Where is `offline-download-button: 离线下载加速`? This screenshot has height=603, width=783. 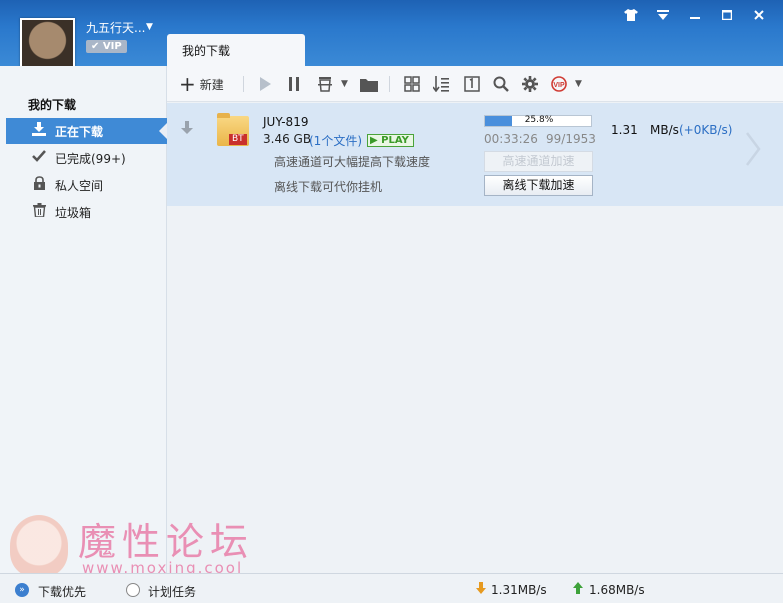 offline-download-button: 离线下载加速 is located at coordinates (538, 185).